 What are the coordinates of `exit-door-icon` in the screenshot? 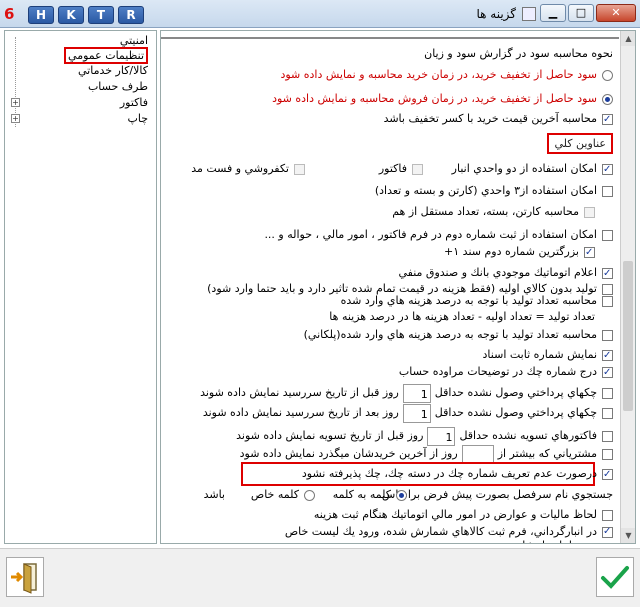 It's located at (24, 578).